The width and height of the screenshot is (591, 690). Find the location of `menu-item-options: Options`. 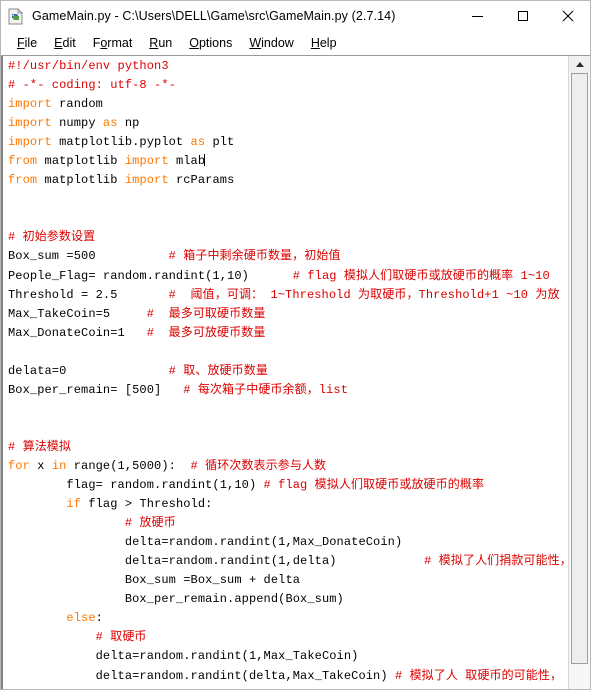

menu-item-options: Options is located at coordinates (211, 43).